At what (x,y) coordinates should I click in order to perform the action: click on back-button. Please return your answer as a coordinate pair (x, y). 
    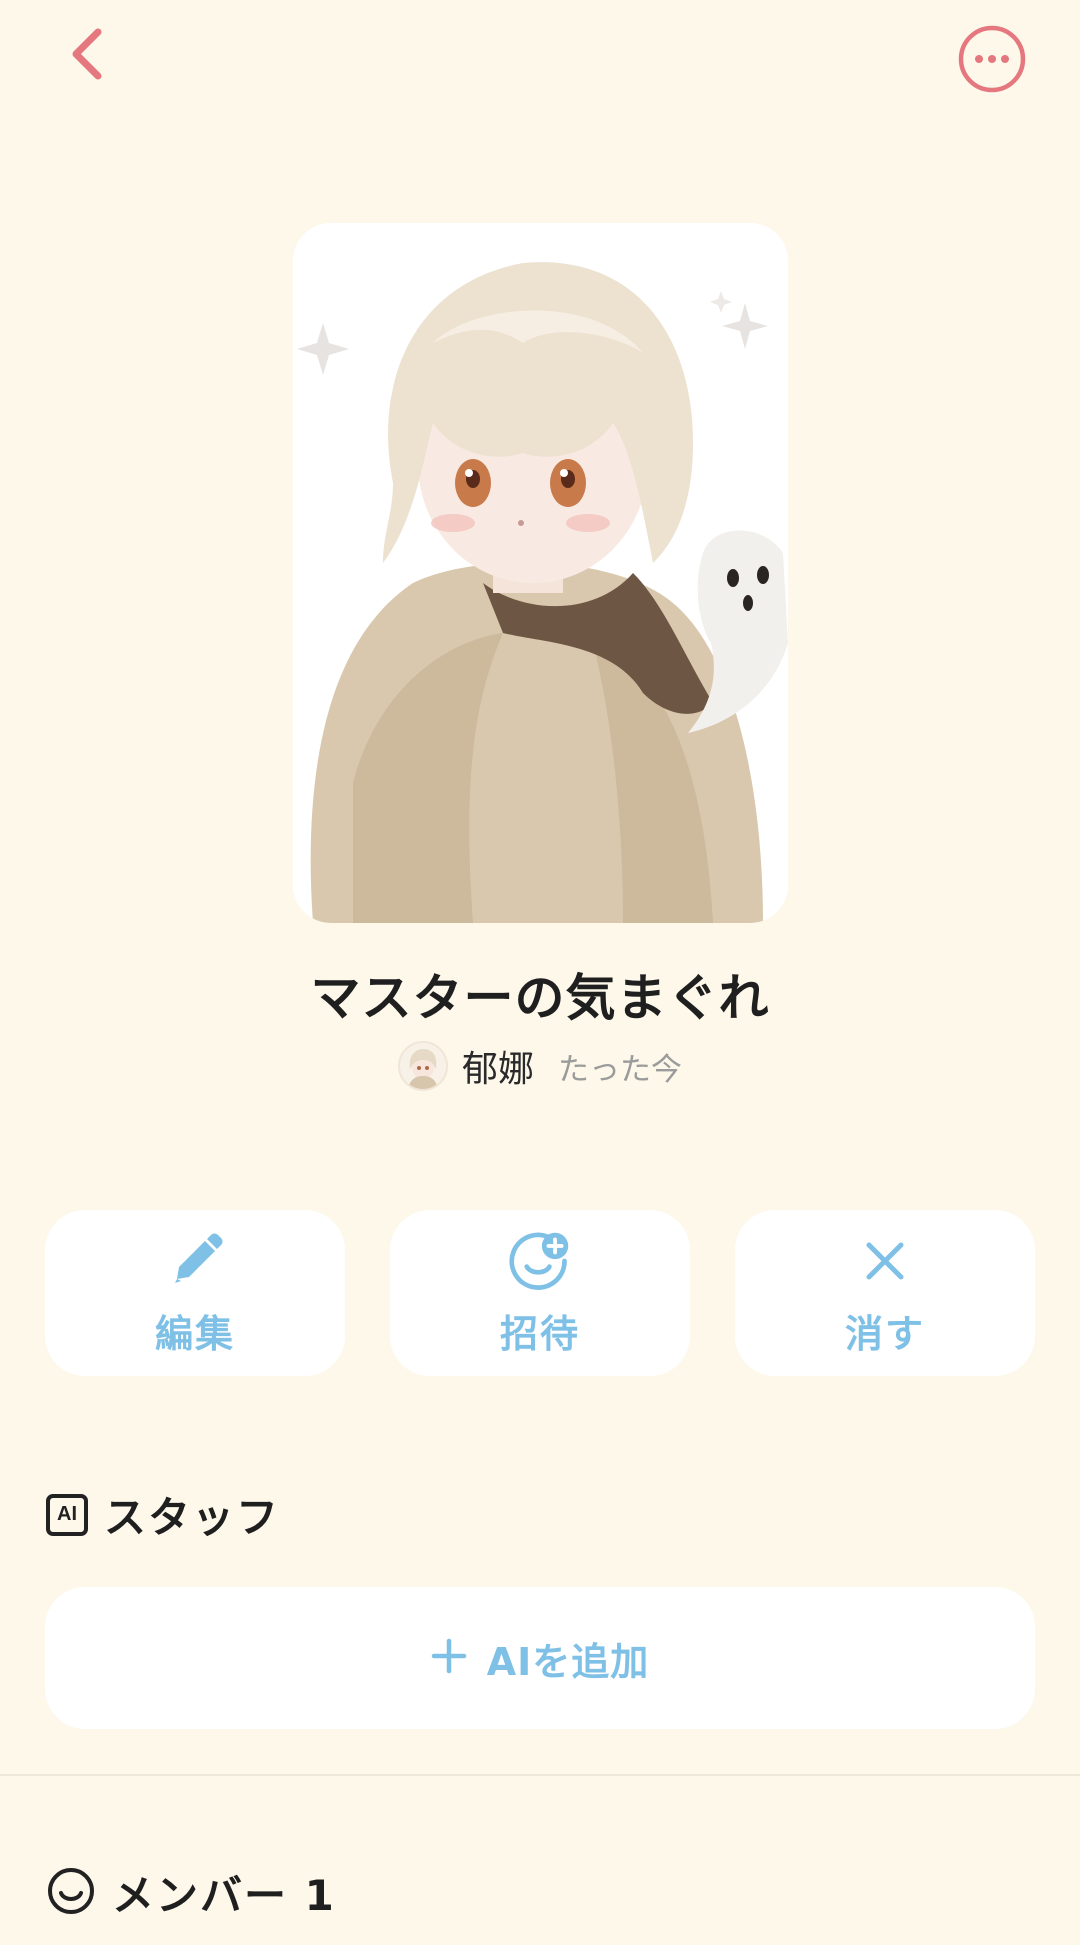
    Looking at the image, I should click on (88, 56).